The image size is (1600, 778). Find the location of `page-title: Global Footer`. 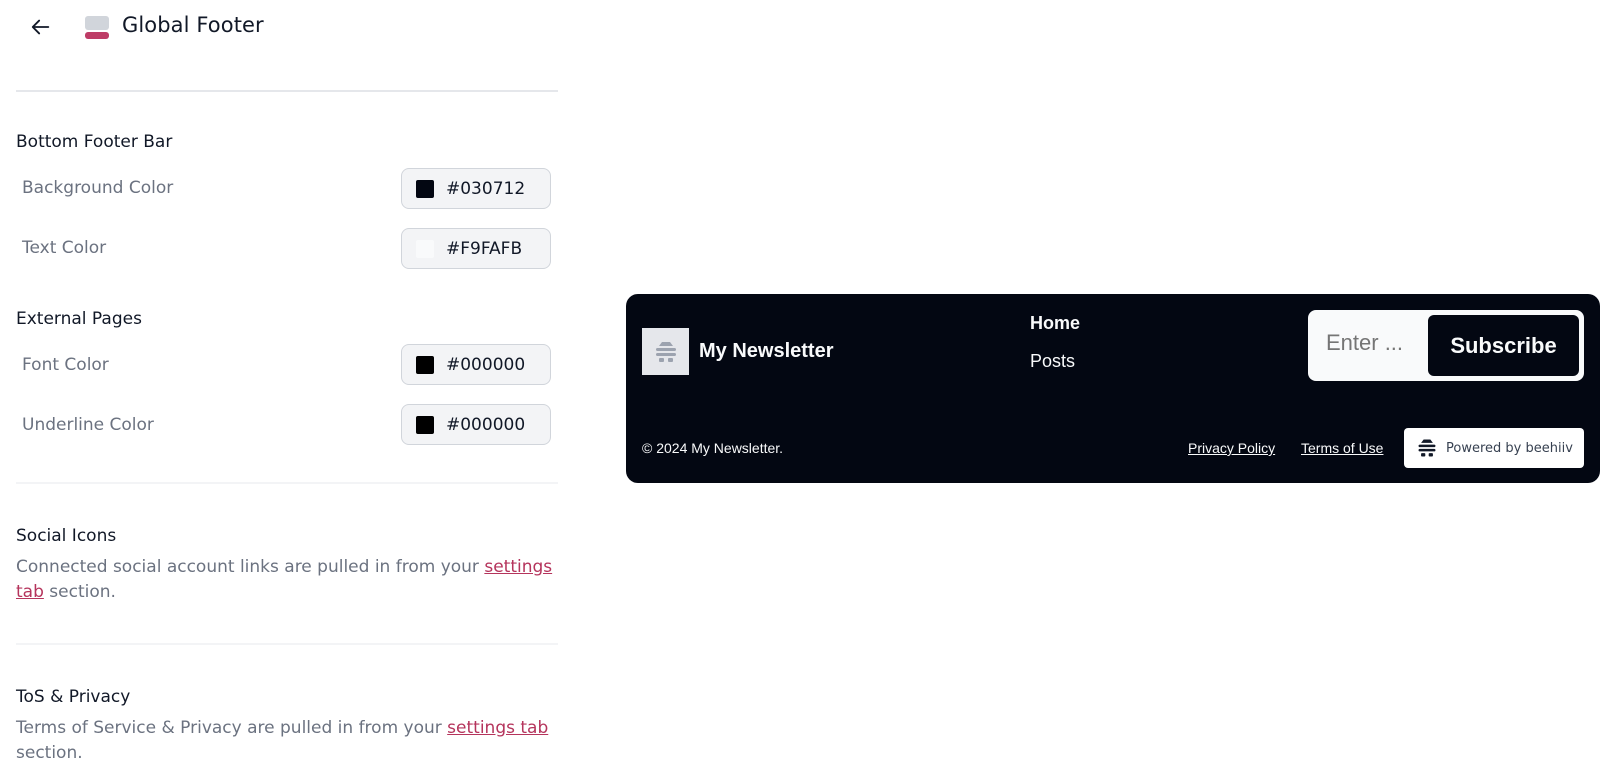

page-title: Global Footer is located at coordinates (193, 25).